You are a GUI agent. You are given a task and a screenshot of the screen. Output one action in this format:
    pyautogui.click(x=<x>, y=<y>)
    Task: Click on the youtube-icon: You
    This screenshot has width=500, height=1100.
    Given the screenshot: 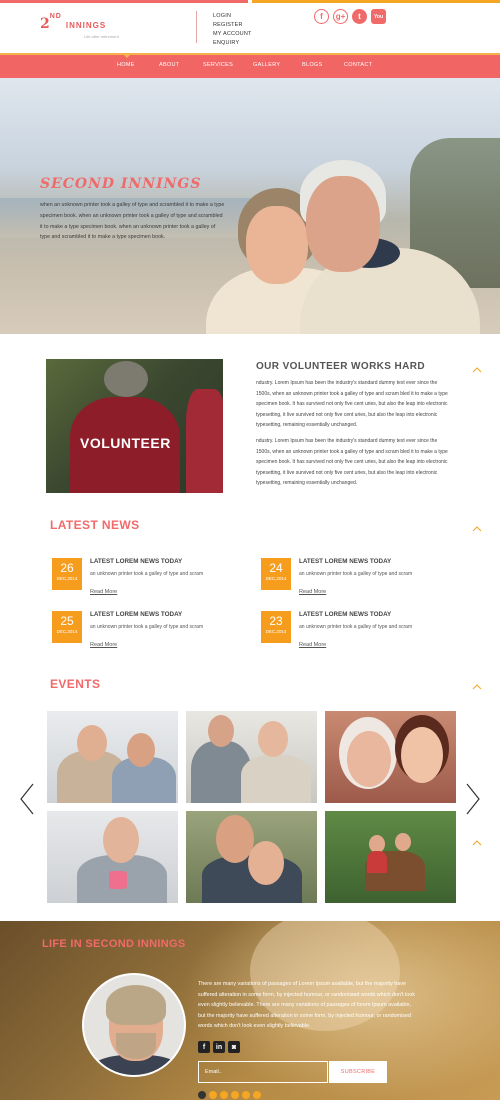 What is the action you would take?
    pyautogui.click(x=378, y=16)
    